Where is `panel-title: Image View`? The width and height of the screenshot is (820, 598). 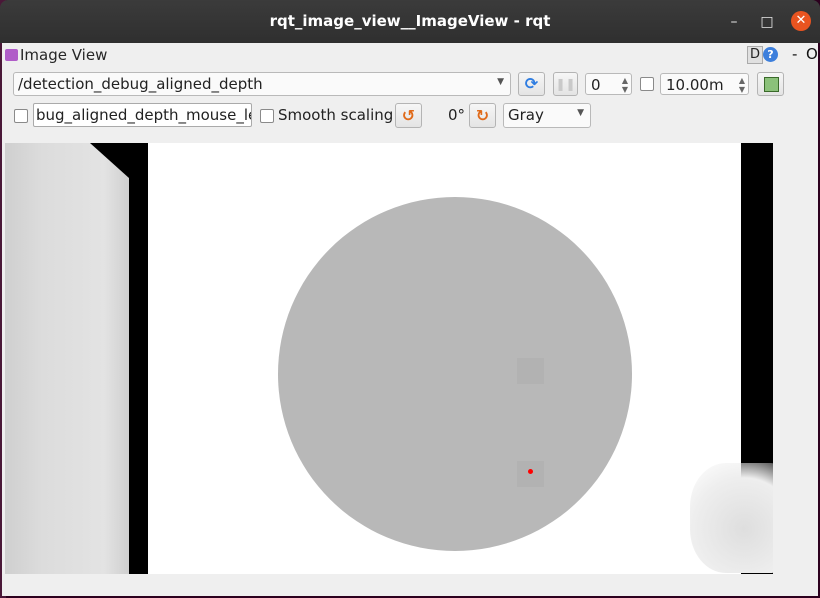 panel-title: Image View is located at coordinates (64, 55).